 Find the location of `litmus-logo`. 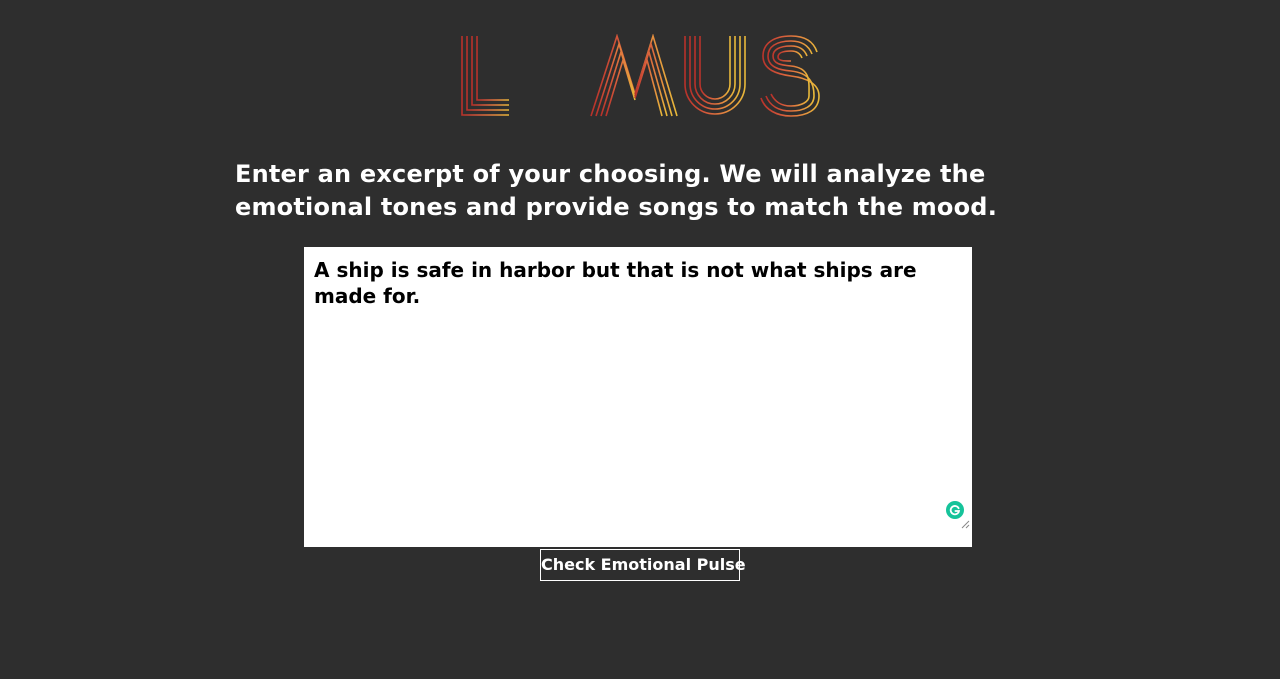

litmus-logo is located at coordinates (640, 76).